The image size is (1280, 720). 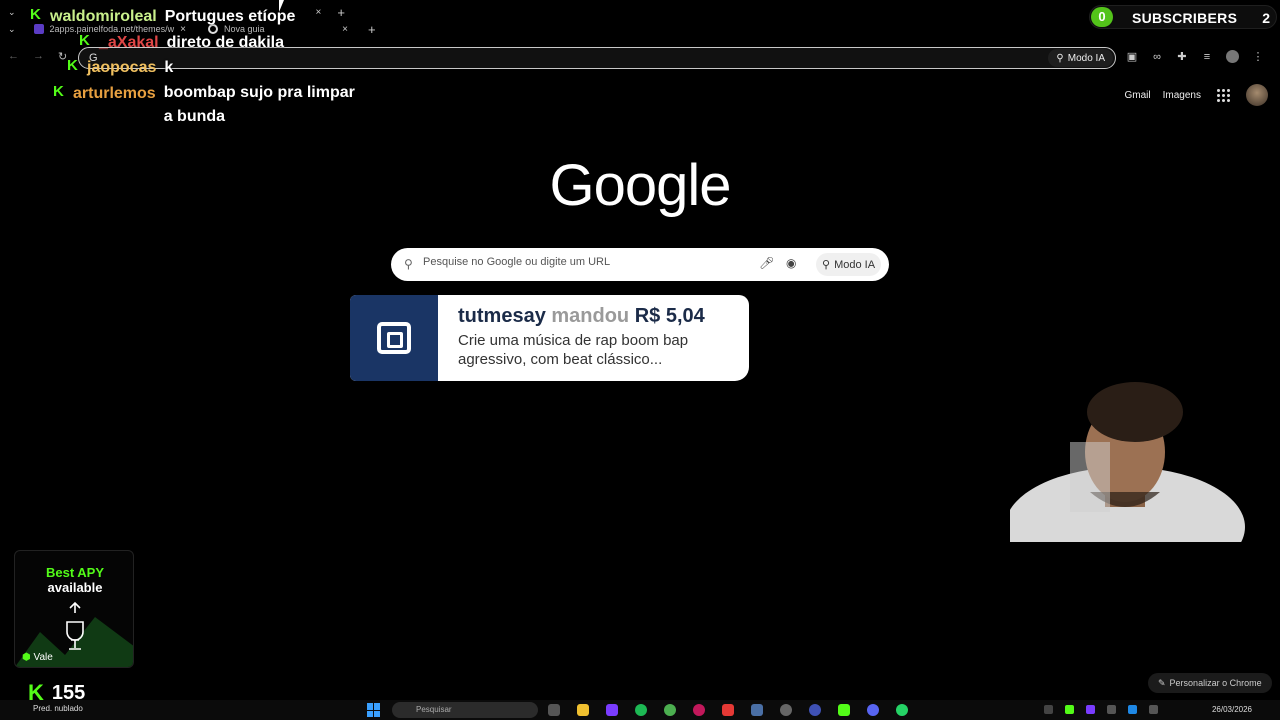 What do you see at coordinates (757, 710) in the screenshot?
I see `steam-icon` at bounding box center [757, 710].